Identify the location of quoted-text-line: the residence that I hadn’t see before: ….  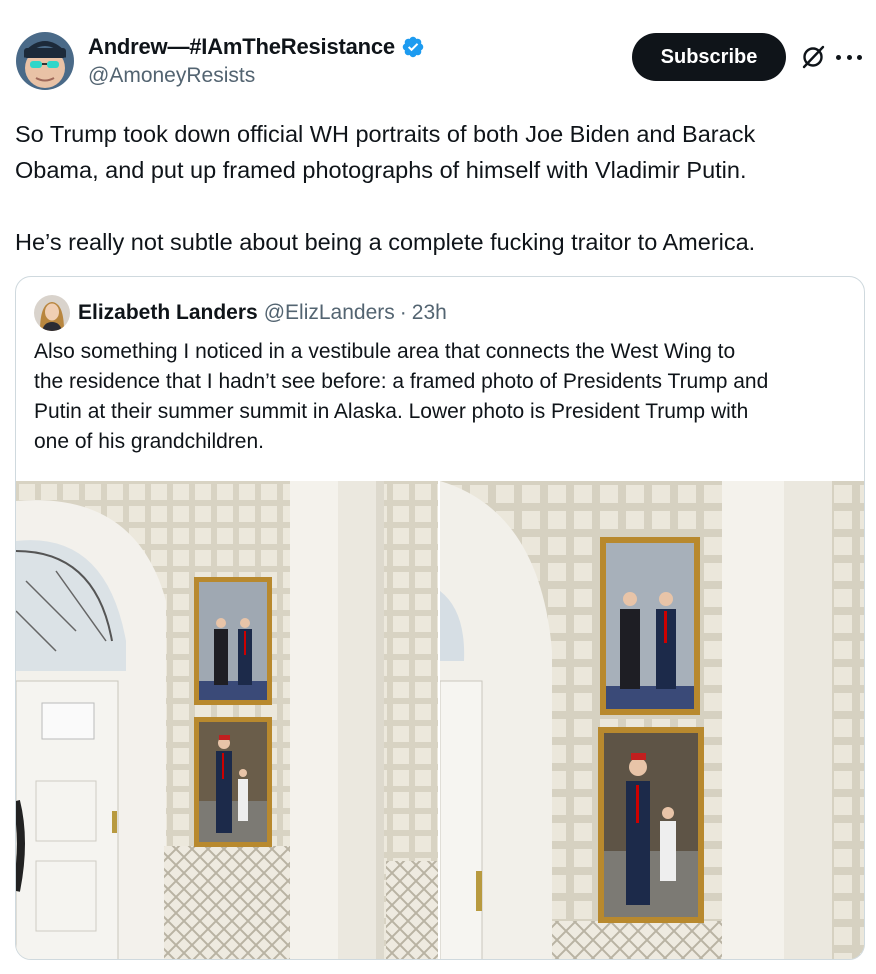
(401, 381).